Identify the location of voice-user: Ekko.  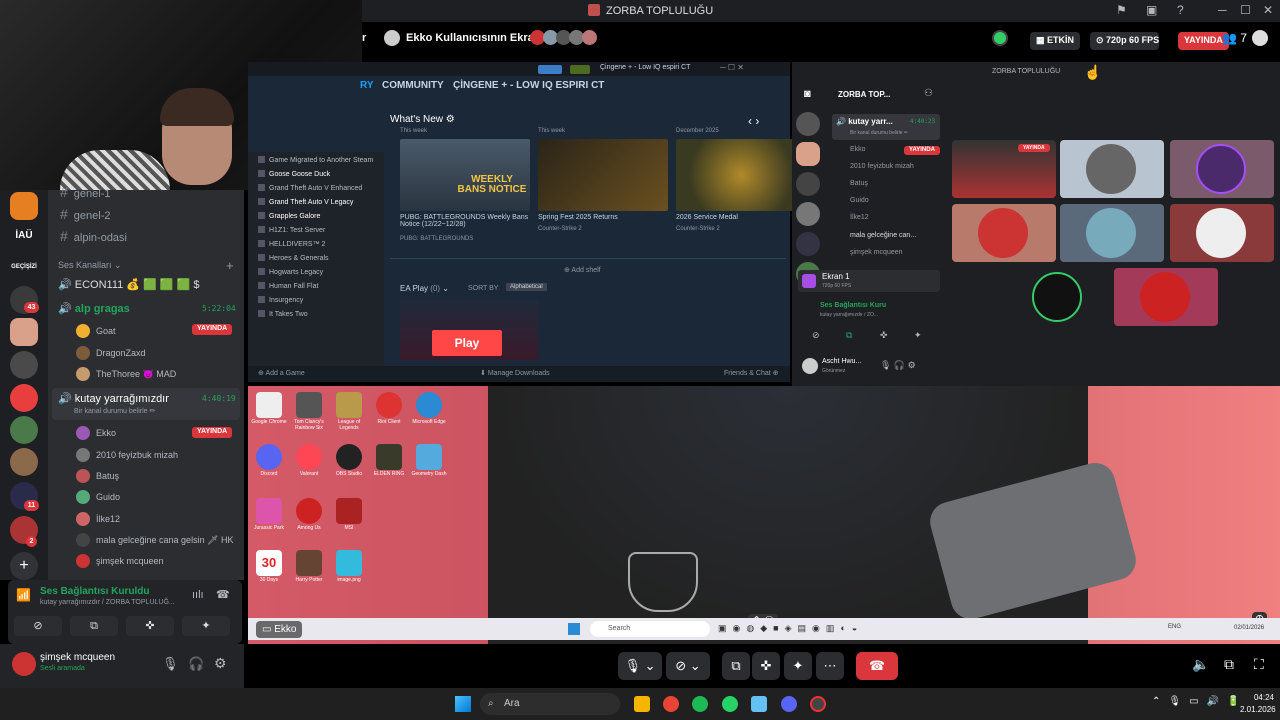
(96, 433).